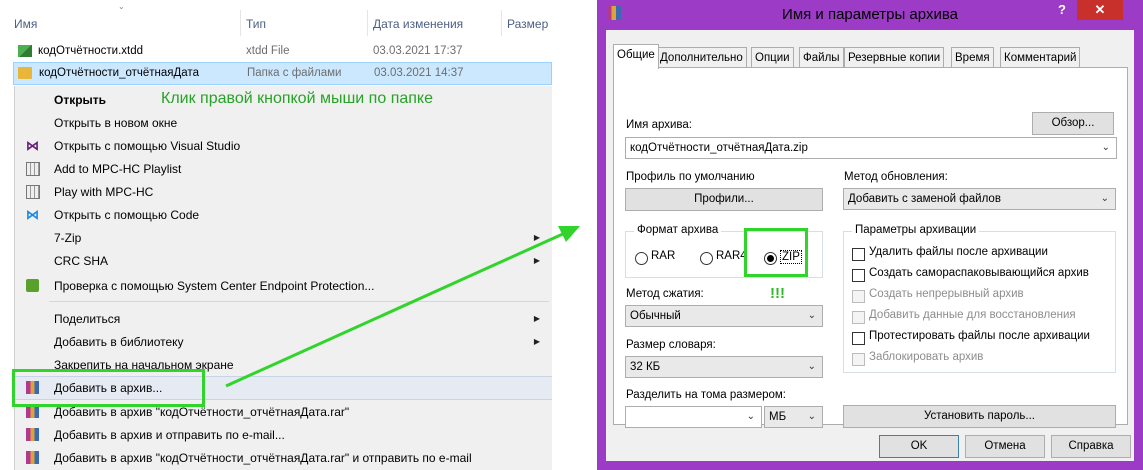  Describe the element at coordinates (894, 57) in the screenshot. I see `tab-backup: Резервные копии` at that location.